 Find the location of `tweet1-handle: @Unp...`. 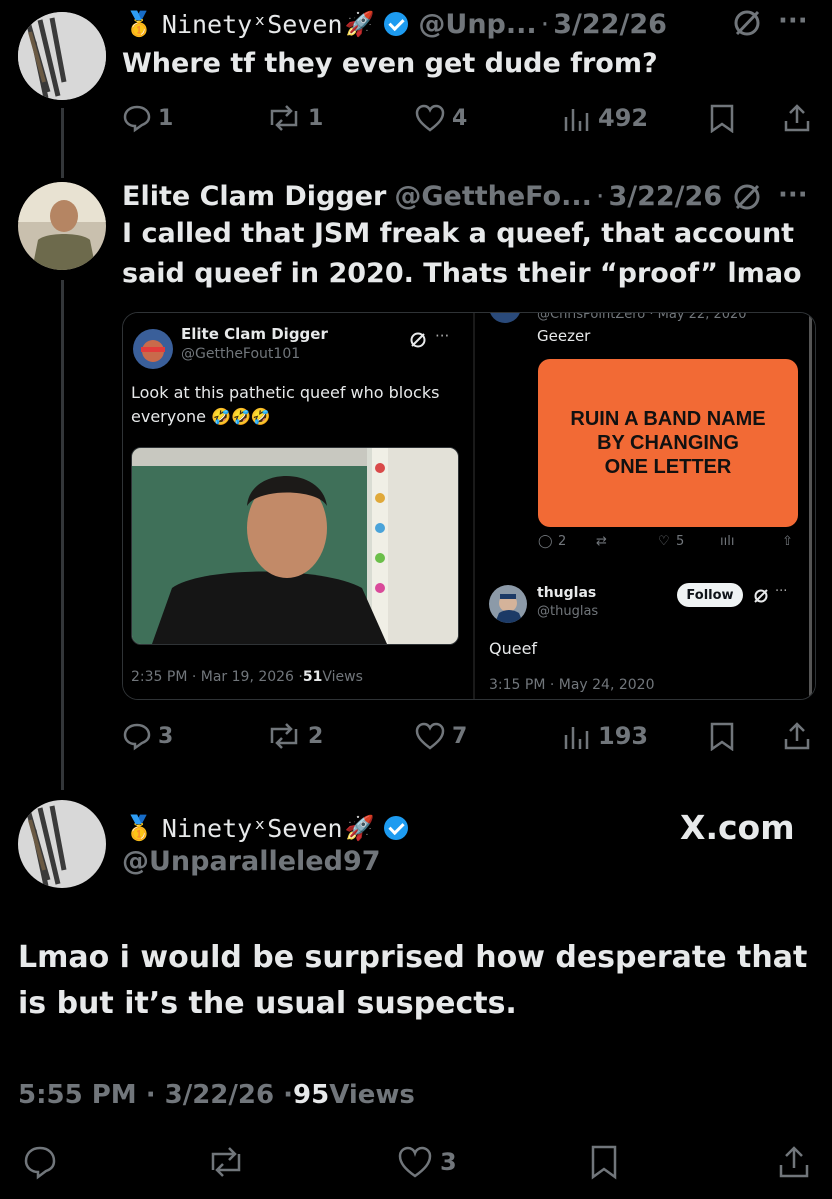

tweet1-handle: @Unp... is located at coordinates (477, 24).